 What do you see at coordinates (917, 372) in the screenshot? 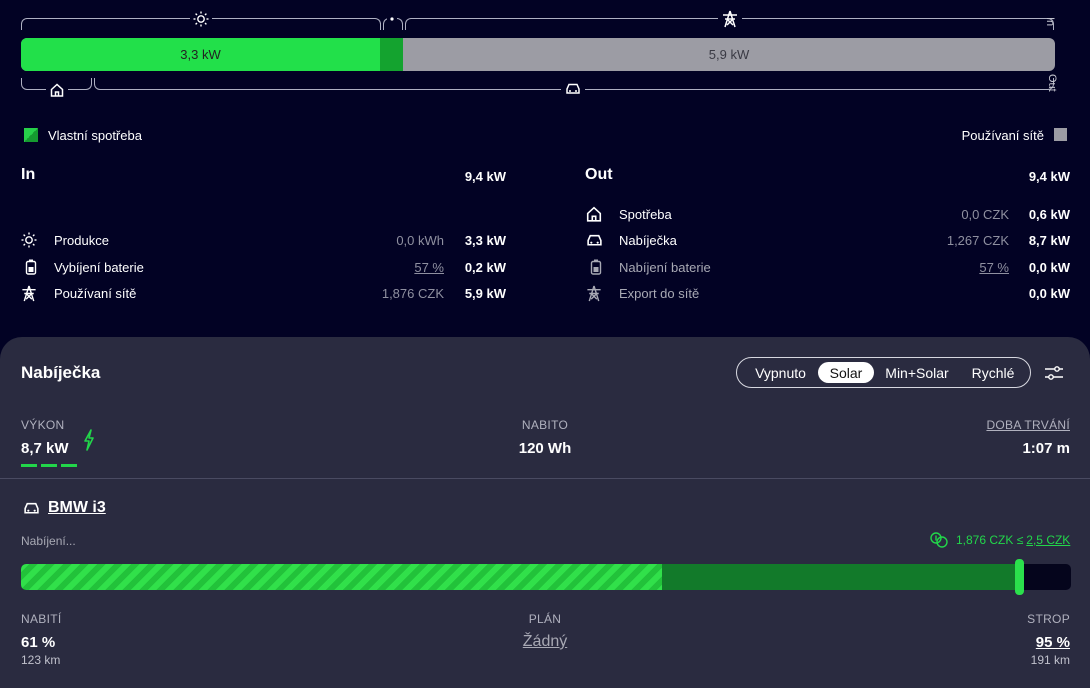
I see `mode-minsolar-button: Min+Solar` at bounding box center [917, 372].